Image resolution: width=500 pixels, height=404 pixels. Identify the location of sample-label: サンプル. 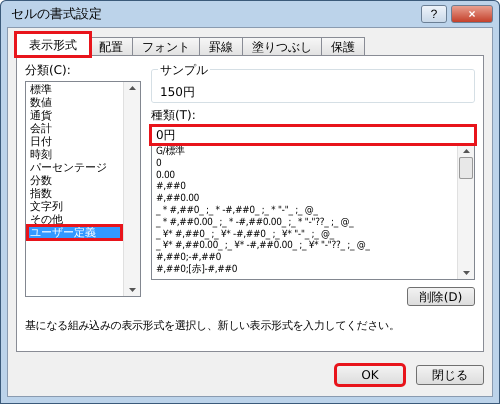
(184, 70).